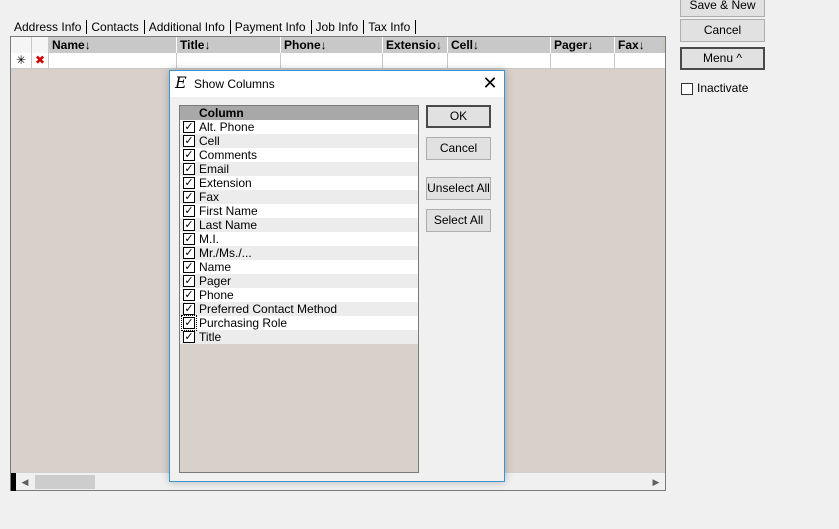 The image size is (839, 529). Describe the element at coordinates (216, 295) in the screenshot. I see `column-label: Phone` at that location.